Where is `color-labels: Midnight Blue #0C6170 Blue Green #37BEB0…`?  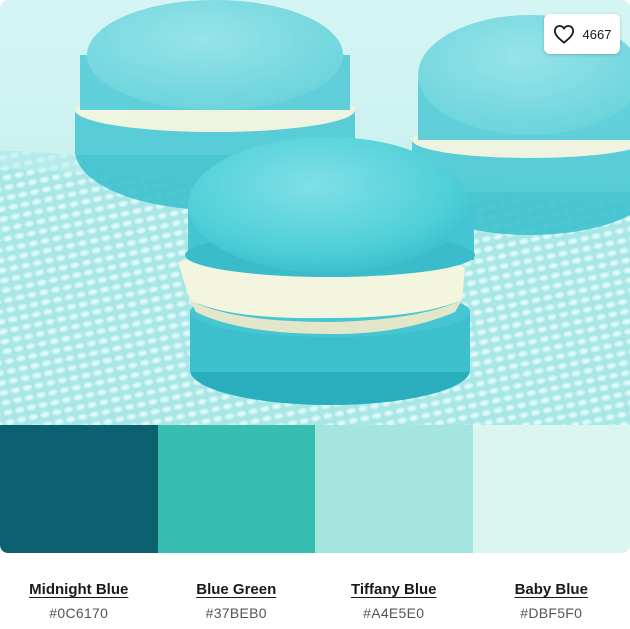
color-labels: Midnight Blue #0C6170 Blue Green #37BEB0… is located at coordinates (315, 591).